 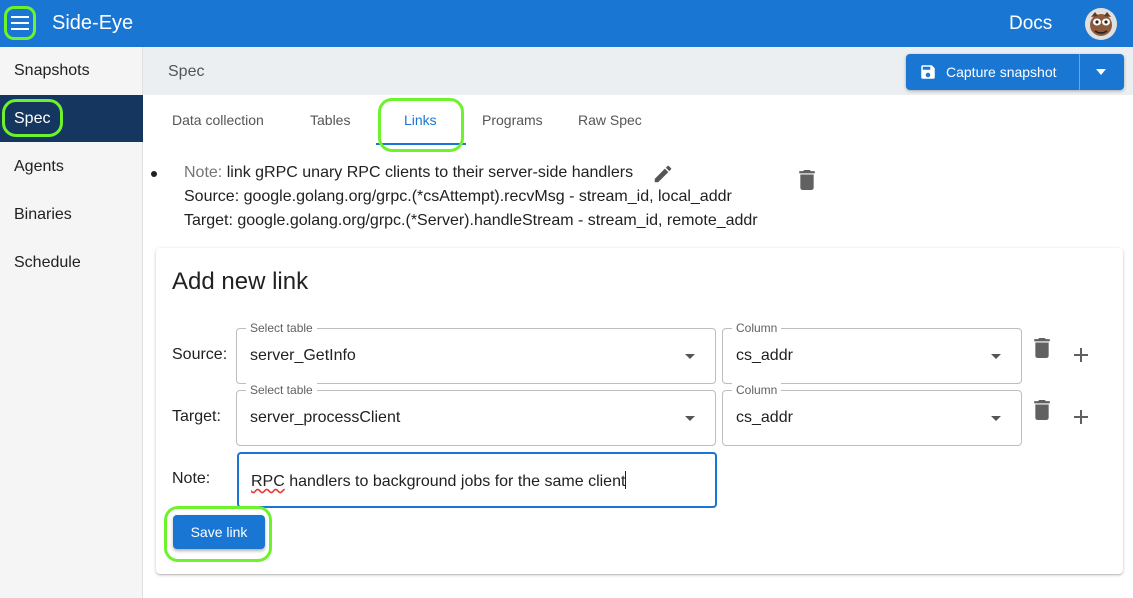 I want to click on source-label: Source:, so click(x=200, y=354).